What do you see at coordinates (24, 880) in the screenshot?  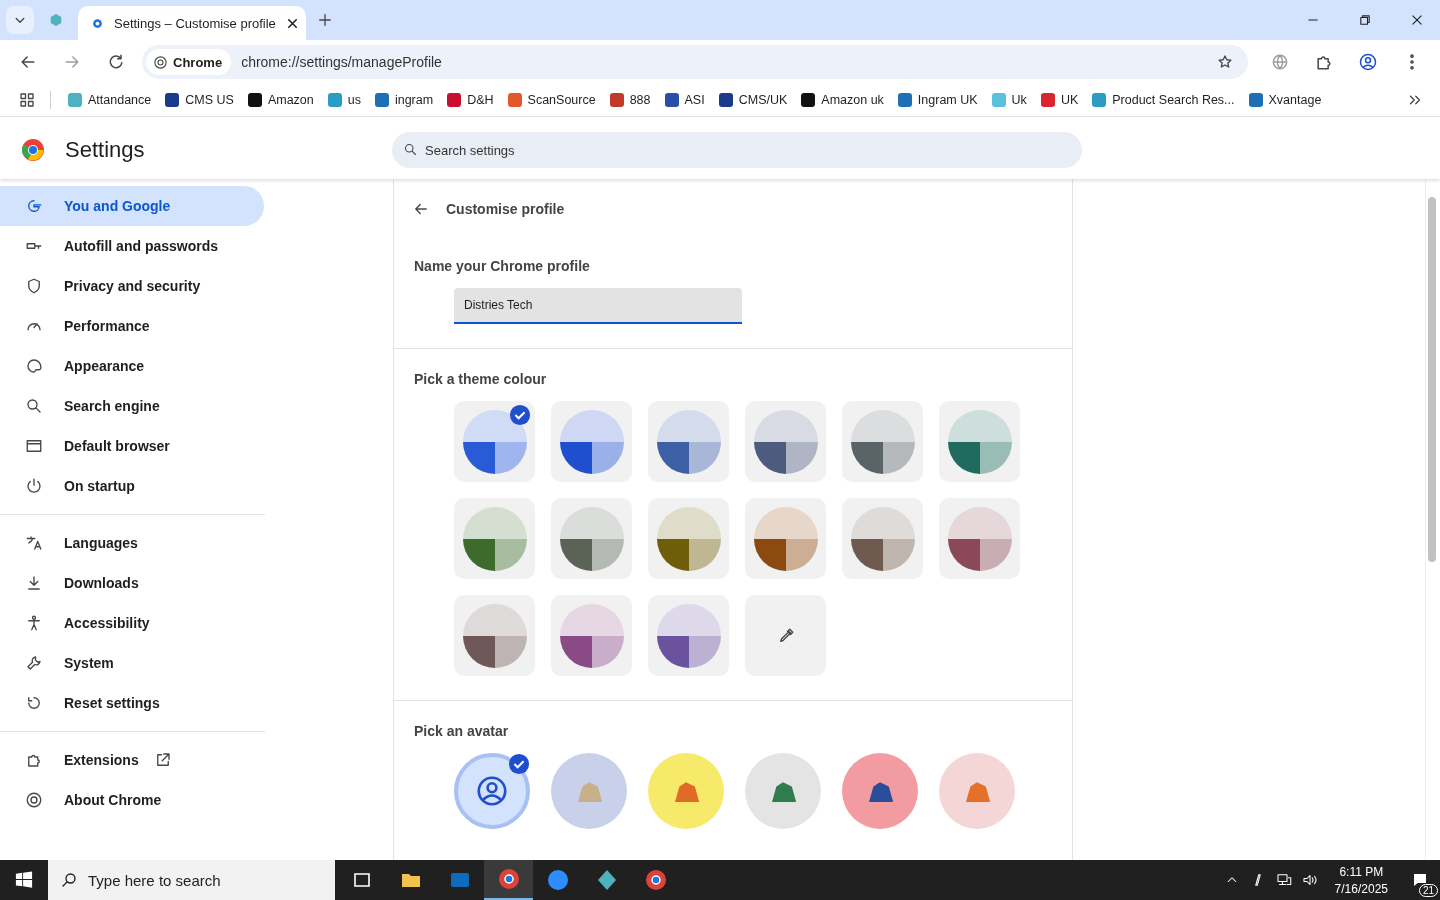 I see `windows-logo-icon` at bounding box center [24, 880].